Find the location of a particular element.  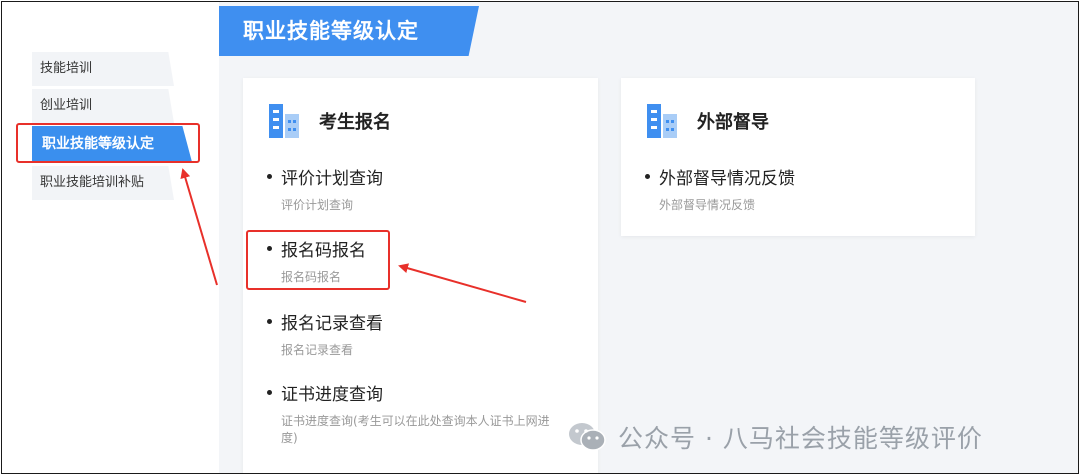

entry-title-row: 外部督导情况反馈 is located at coordinates (795, 176).